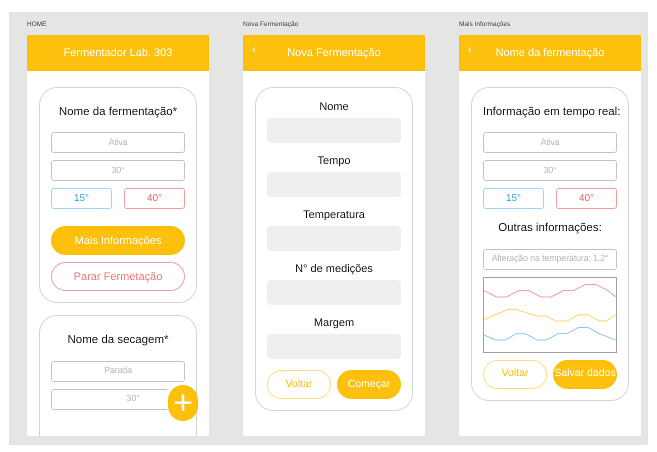 The height and width of the screenshot is (452, 657). I want to click on action-button: Salvar dados, so click(585, 374).